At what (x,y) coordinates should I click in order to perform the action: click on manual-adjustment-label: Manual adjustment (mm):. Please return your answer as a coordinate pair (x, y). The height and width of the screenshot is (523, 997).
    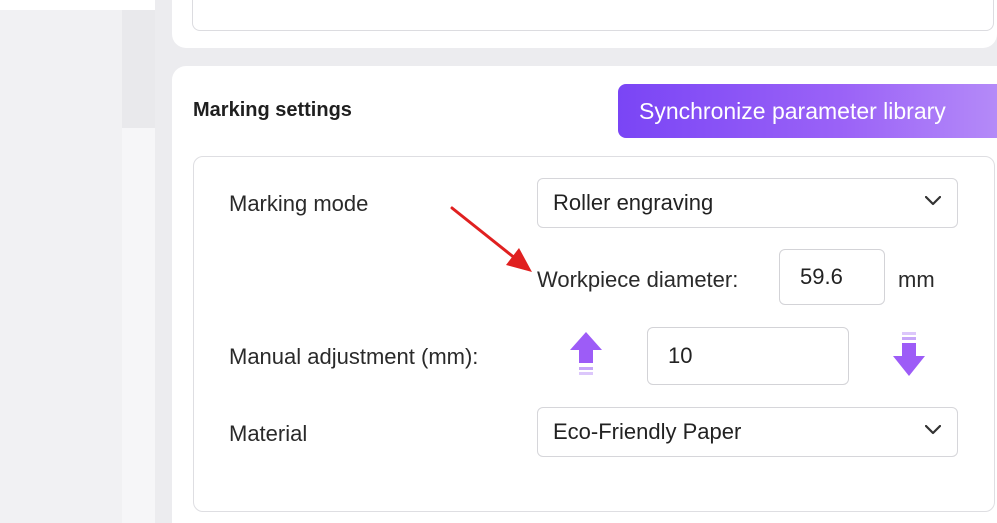
    Looking at the image, I should click on (354, 356).